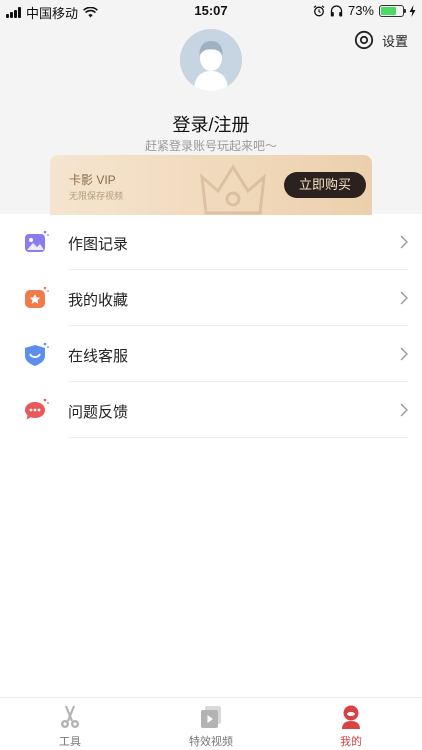  What do you see at coordinates (394, 41) in the screenshot?
I see `settings-label: 设置` at bounding box center [394, 41].